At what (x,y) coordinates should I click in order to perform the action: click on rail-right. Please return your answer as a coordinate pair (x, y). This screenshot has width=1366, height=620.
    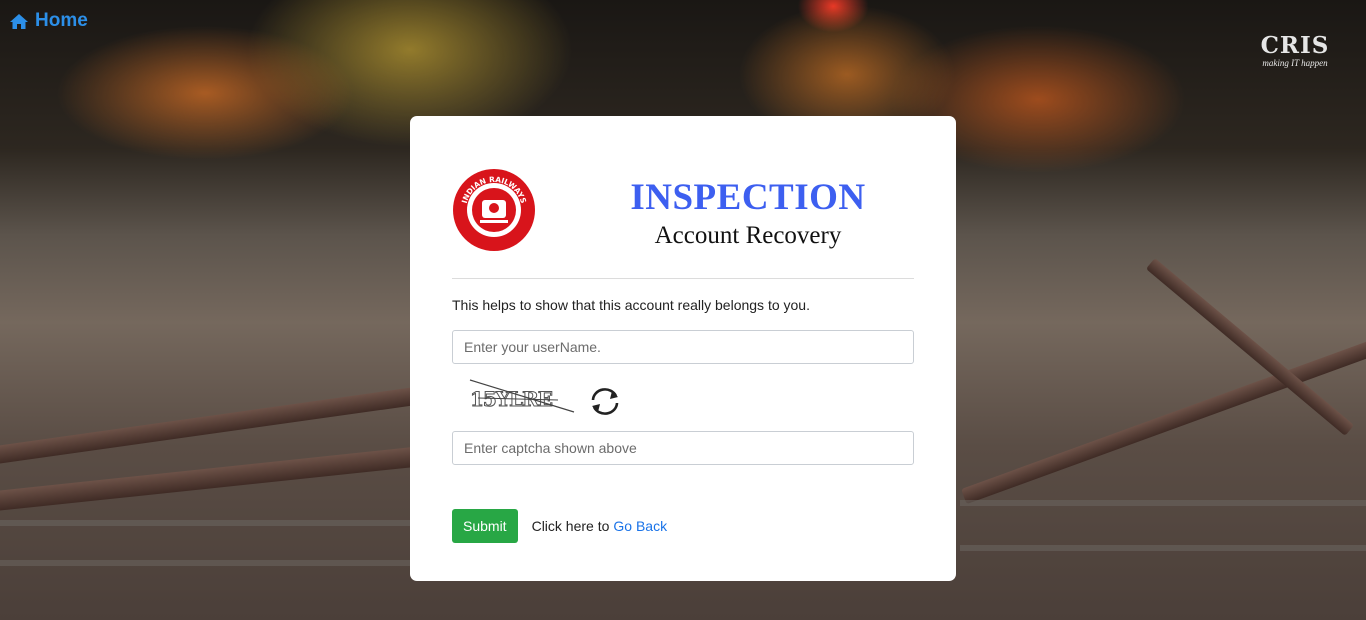
    Looking at the image, I should click on (1163, 418).